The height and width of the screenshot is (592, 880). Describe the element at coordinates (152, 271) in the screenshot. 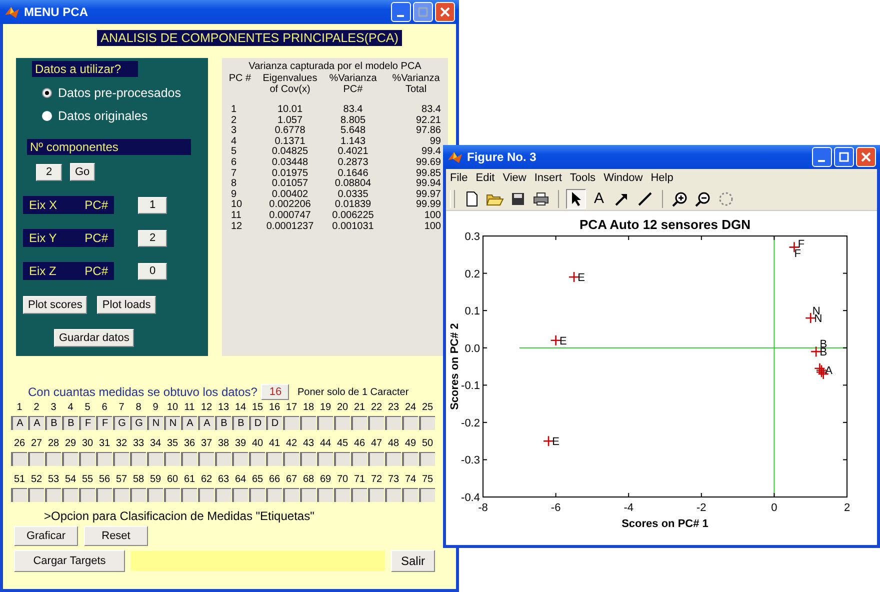

I see `axis-field: 0` at that location.